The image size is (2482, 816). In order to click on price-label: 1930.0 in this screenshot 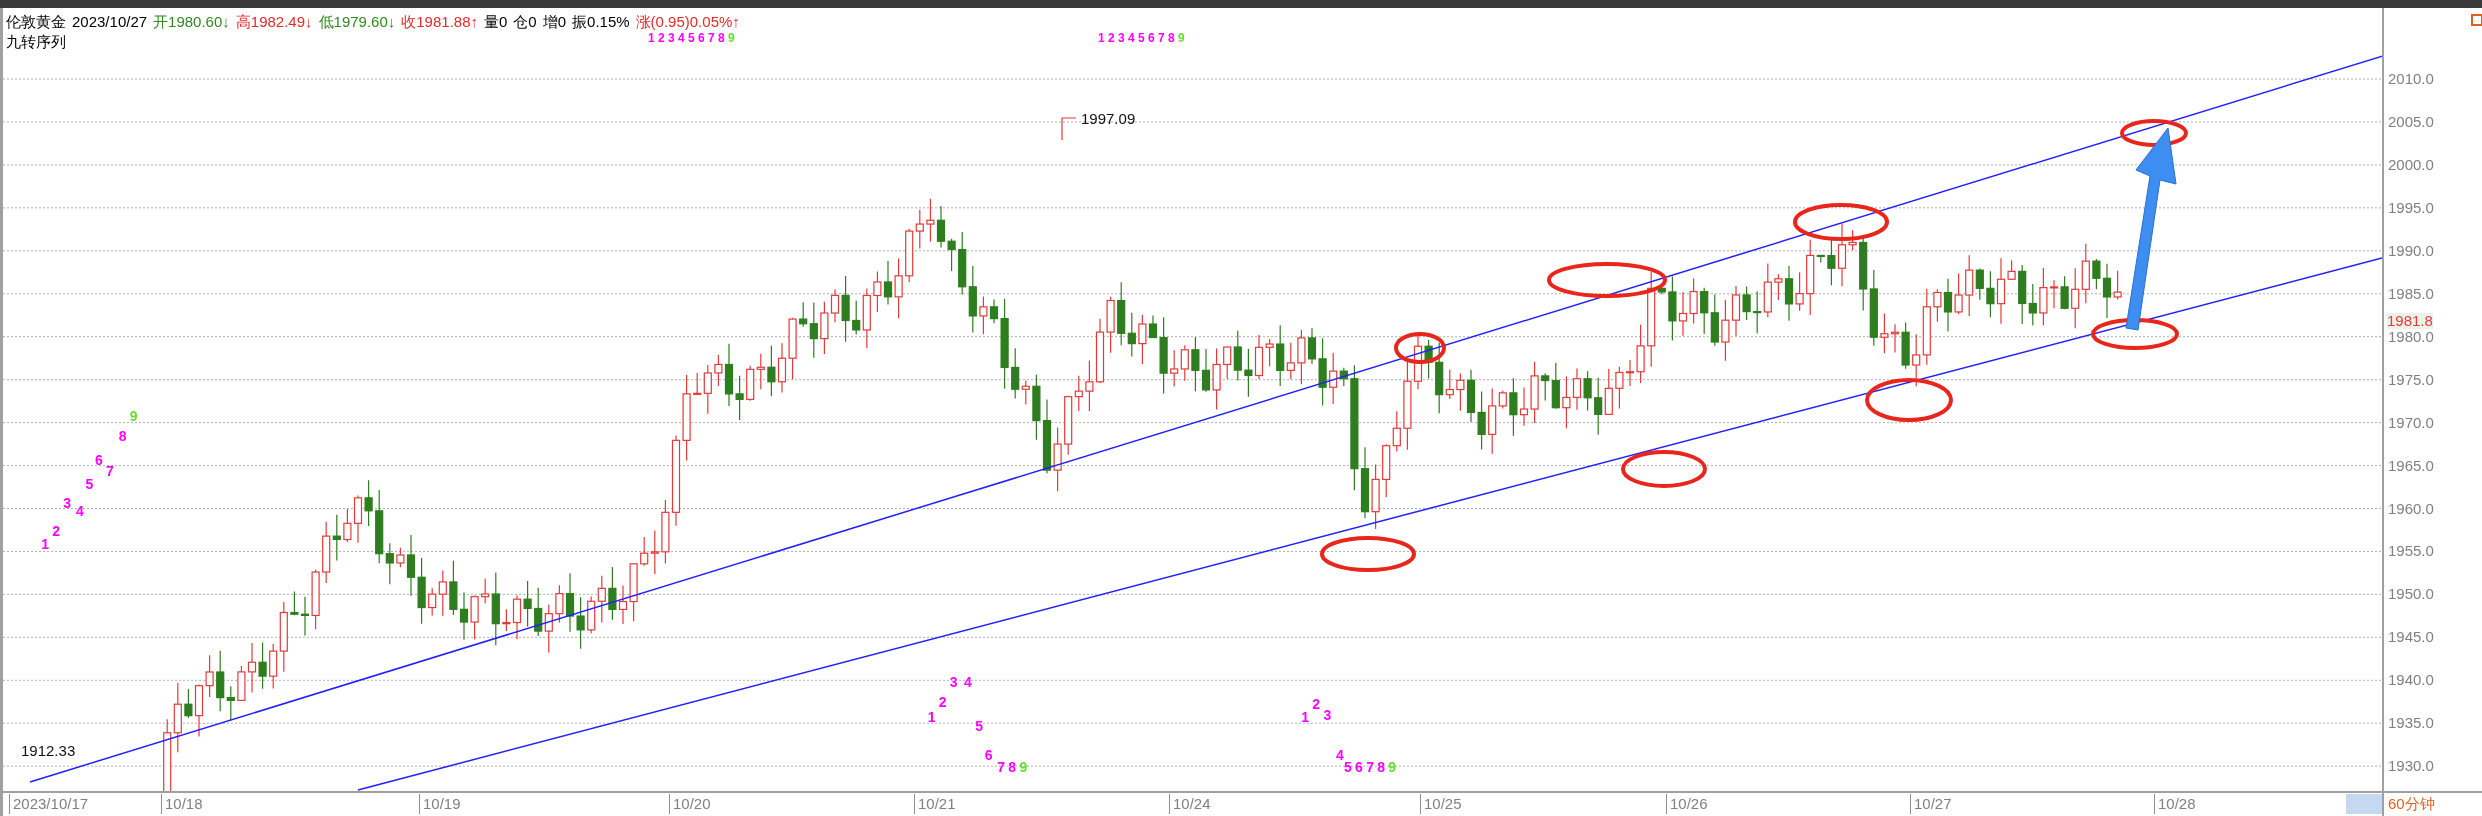, I will do `click(2411, 766)`.